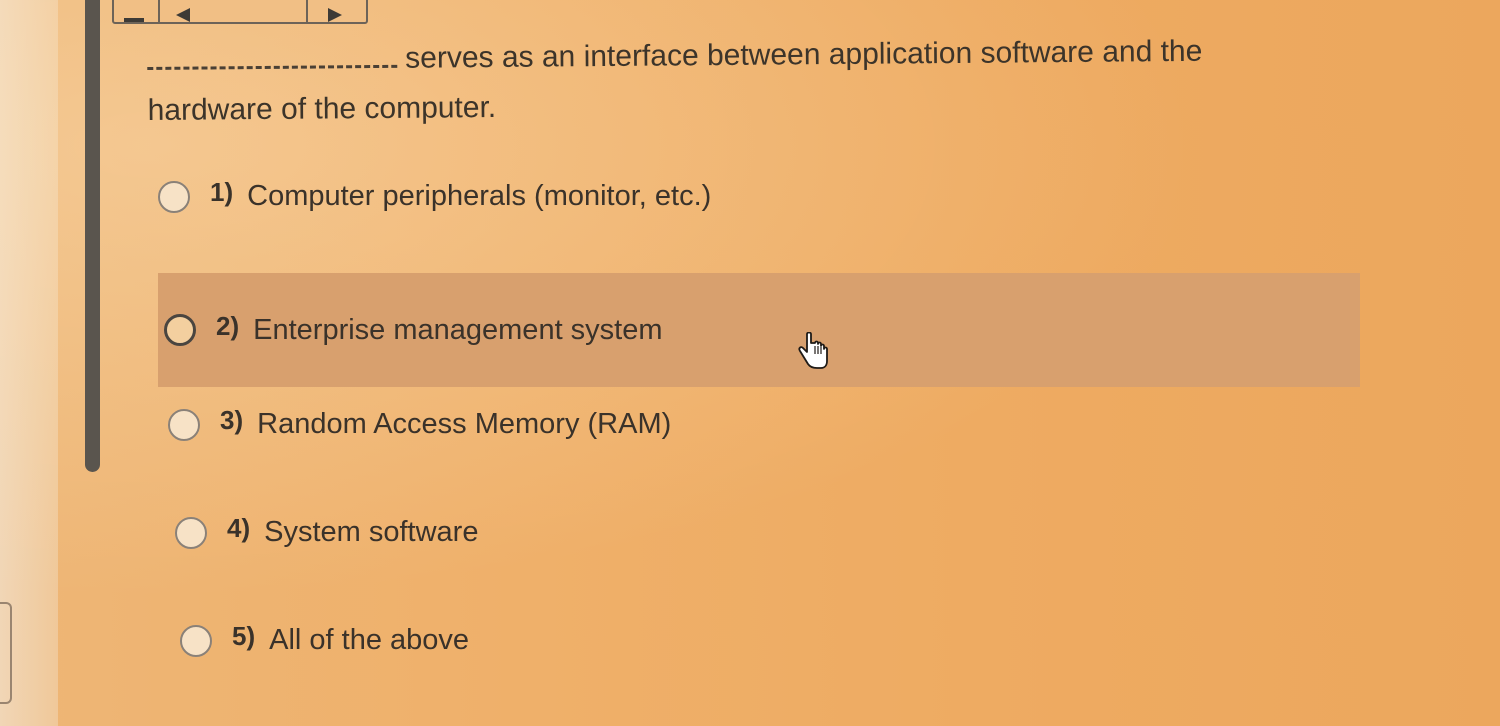 This screenshot has width=1500, height=726. Describe the element at coordinates (92, 236) in the screenshot. I see `question-scrollbar` at that location.